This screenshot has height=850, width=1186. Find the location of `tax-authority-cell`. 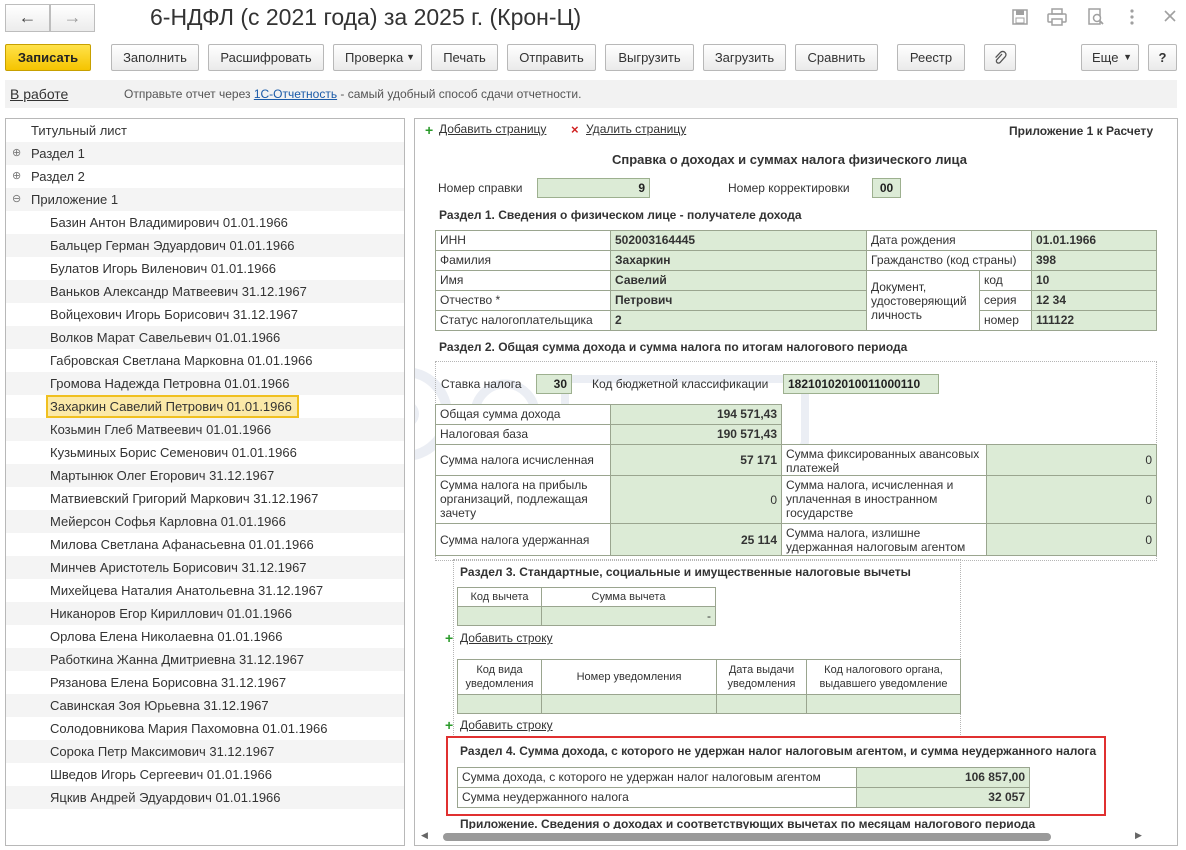

tax-authority-cell is located at coordinates (883, 704).